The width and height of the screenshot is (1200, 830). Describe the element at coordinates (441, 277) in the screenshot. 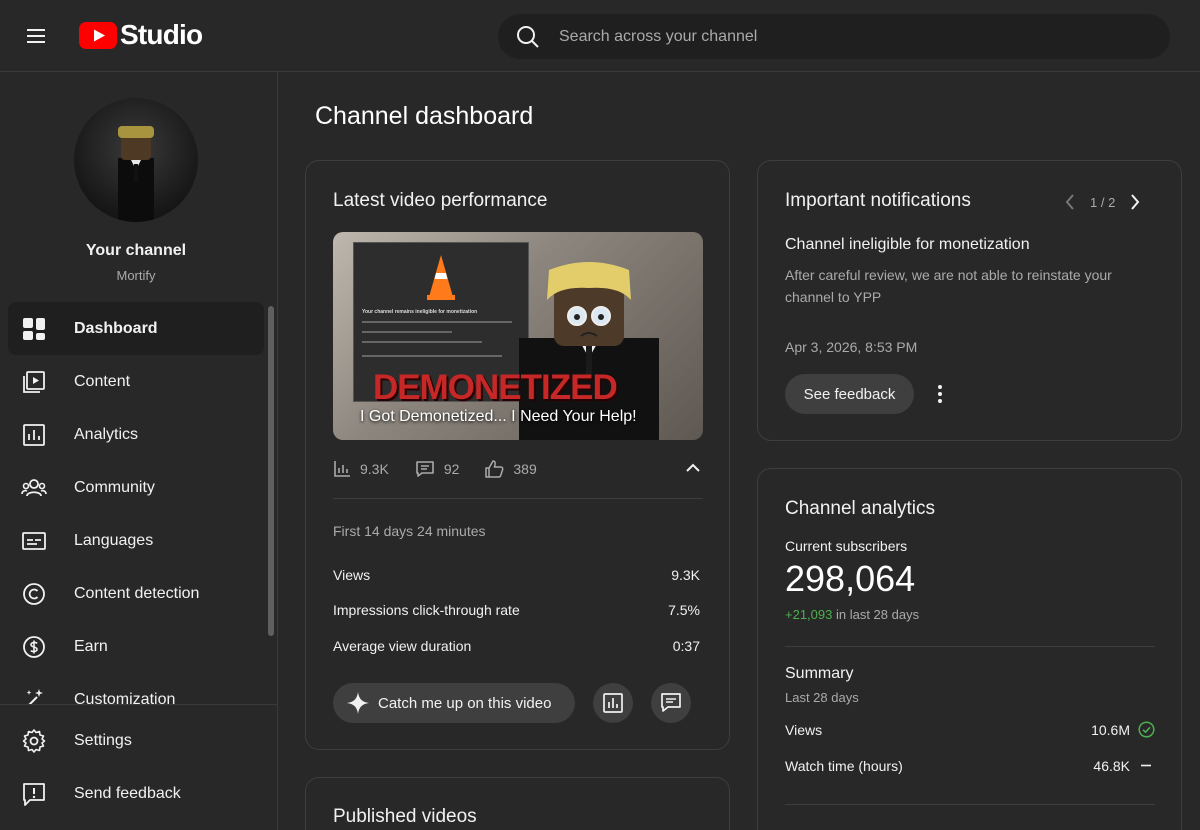

I see `traffic-cone-icon` at that location.